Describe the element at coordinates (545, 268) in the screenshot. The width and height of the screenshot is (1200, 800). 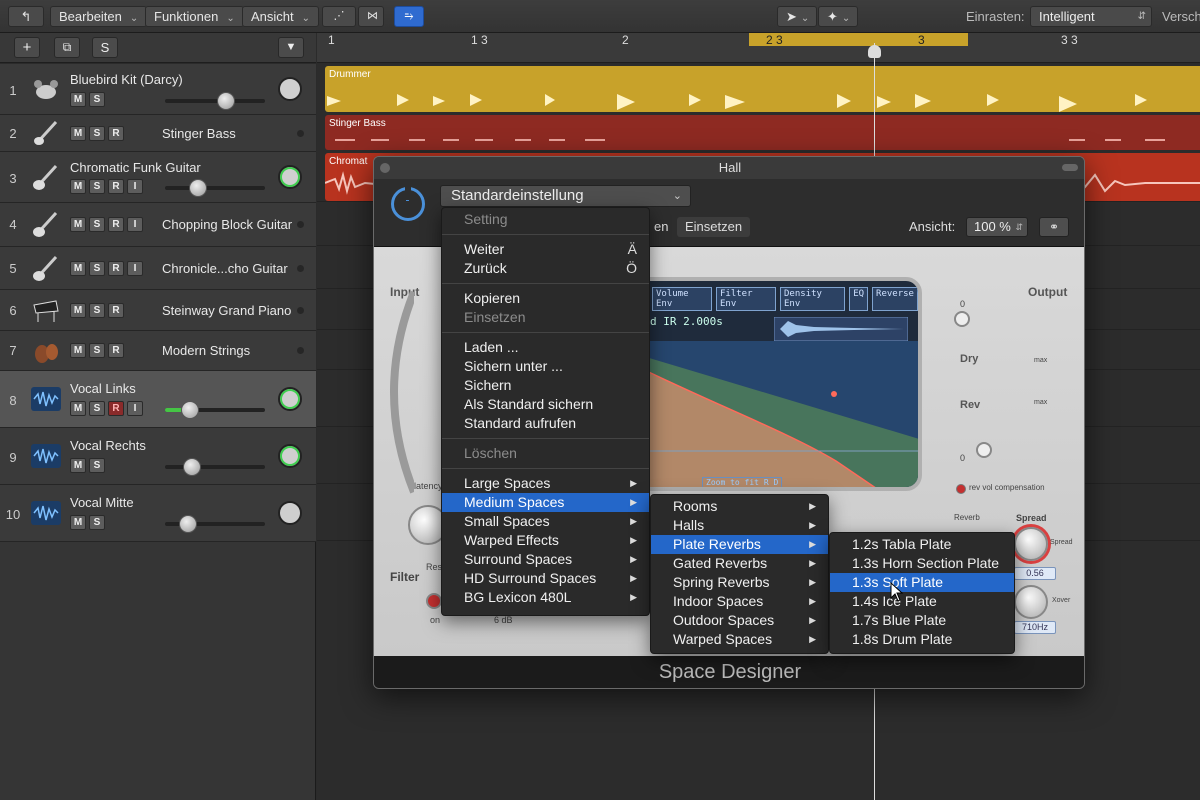
I see `menu-item-zurueck: Zurück Ö` at that location.